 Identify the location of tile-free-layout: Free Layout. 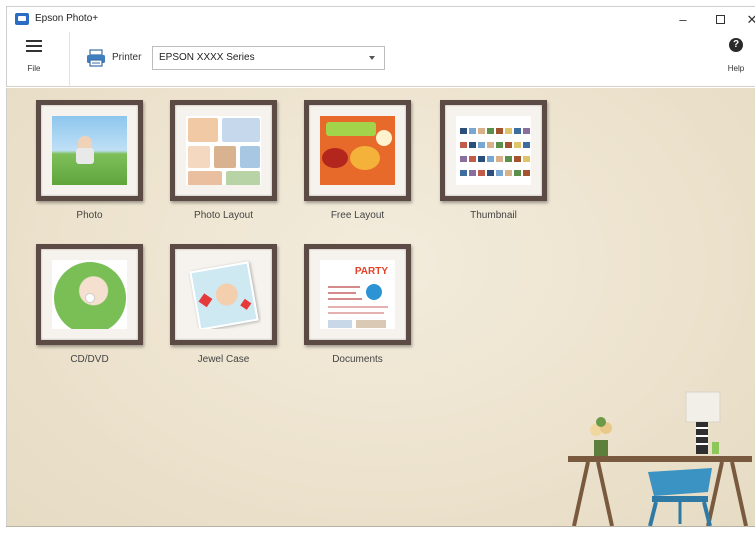
(357, 160).